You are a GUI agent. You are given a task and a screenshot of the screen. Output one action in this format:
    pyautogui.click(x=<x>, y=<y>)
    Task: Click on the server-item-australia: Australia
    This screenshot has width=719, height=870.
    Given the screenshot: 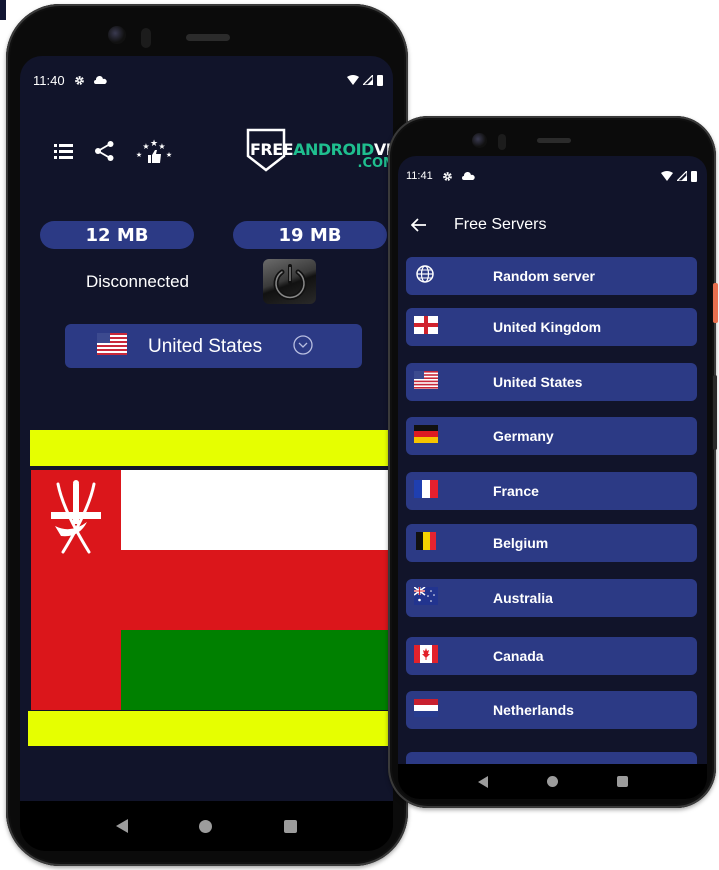 What is the action you would take?
    pyautogui.click(x=551, y=598)
    